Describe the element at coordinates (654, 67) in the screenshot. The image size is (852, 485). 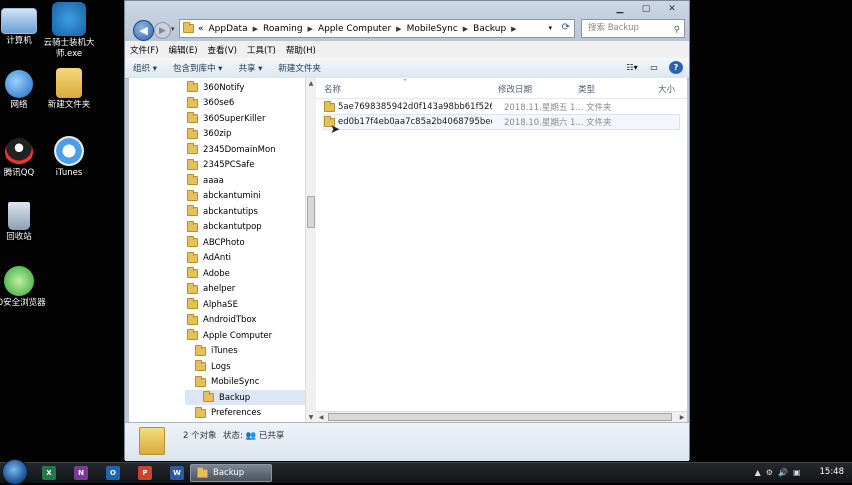
I see `preview-pane-icon: ▭` at that location.